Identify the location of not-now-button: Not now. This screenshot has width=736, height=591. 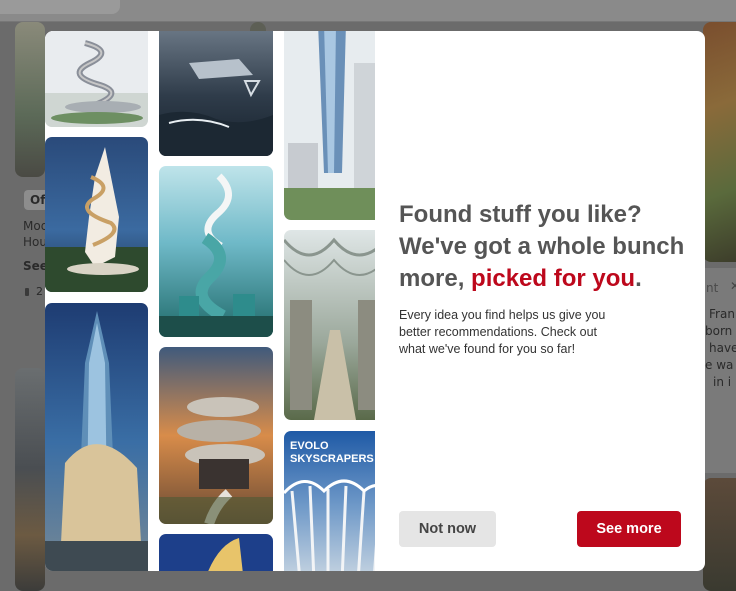
(447, 529).